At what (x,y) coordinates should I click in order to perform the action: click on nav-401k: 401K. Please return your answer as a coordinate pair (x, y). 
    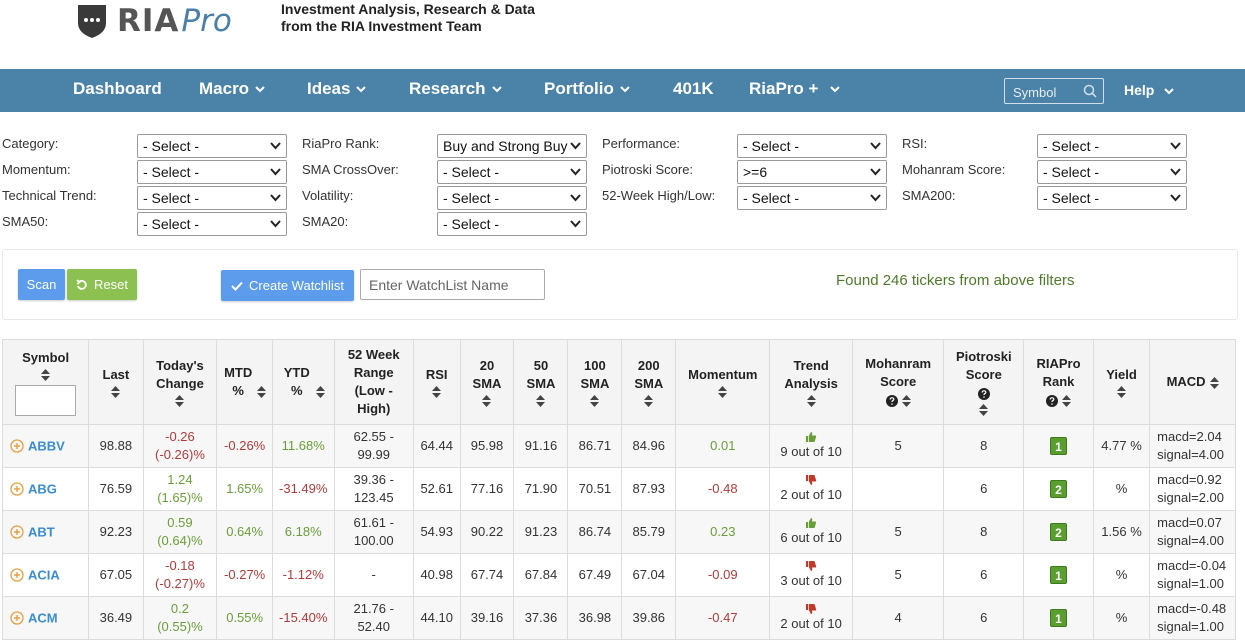
    Looking at the image, I should click on (693, 89).